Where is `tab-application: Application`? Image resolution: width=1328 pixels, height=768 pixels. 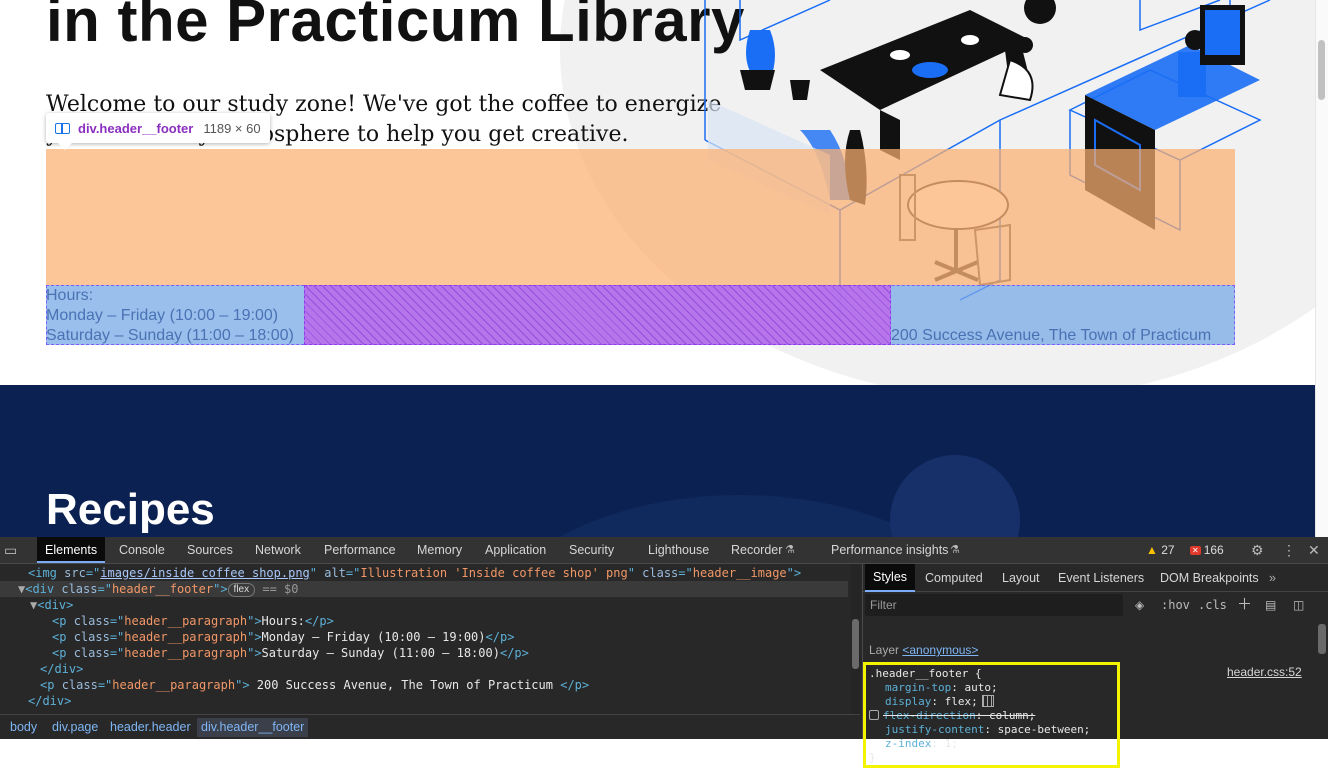 tab-application: Application is located at coordinates (515, 550).